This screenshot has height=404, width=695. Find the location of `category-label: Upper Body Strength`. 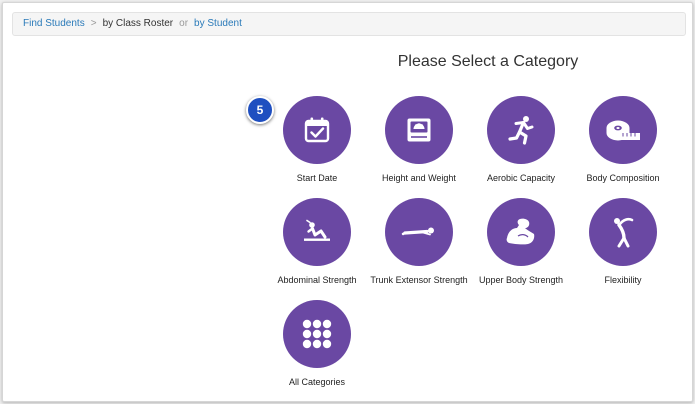

category-label: Upper Body Strength is located at coordinates (521, 280).